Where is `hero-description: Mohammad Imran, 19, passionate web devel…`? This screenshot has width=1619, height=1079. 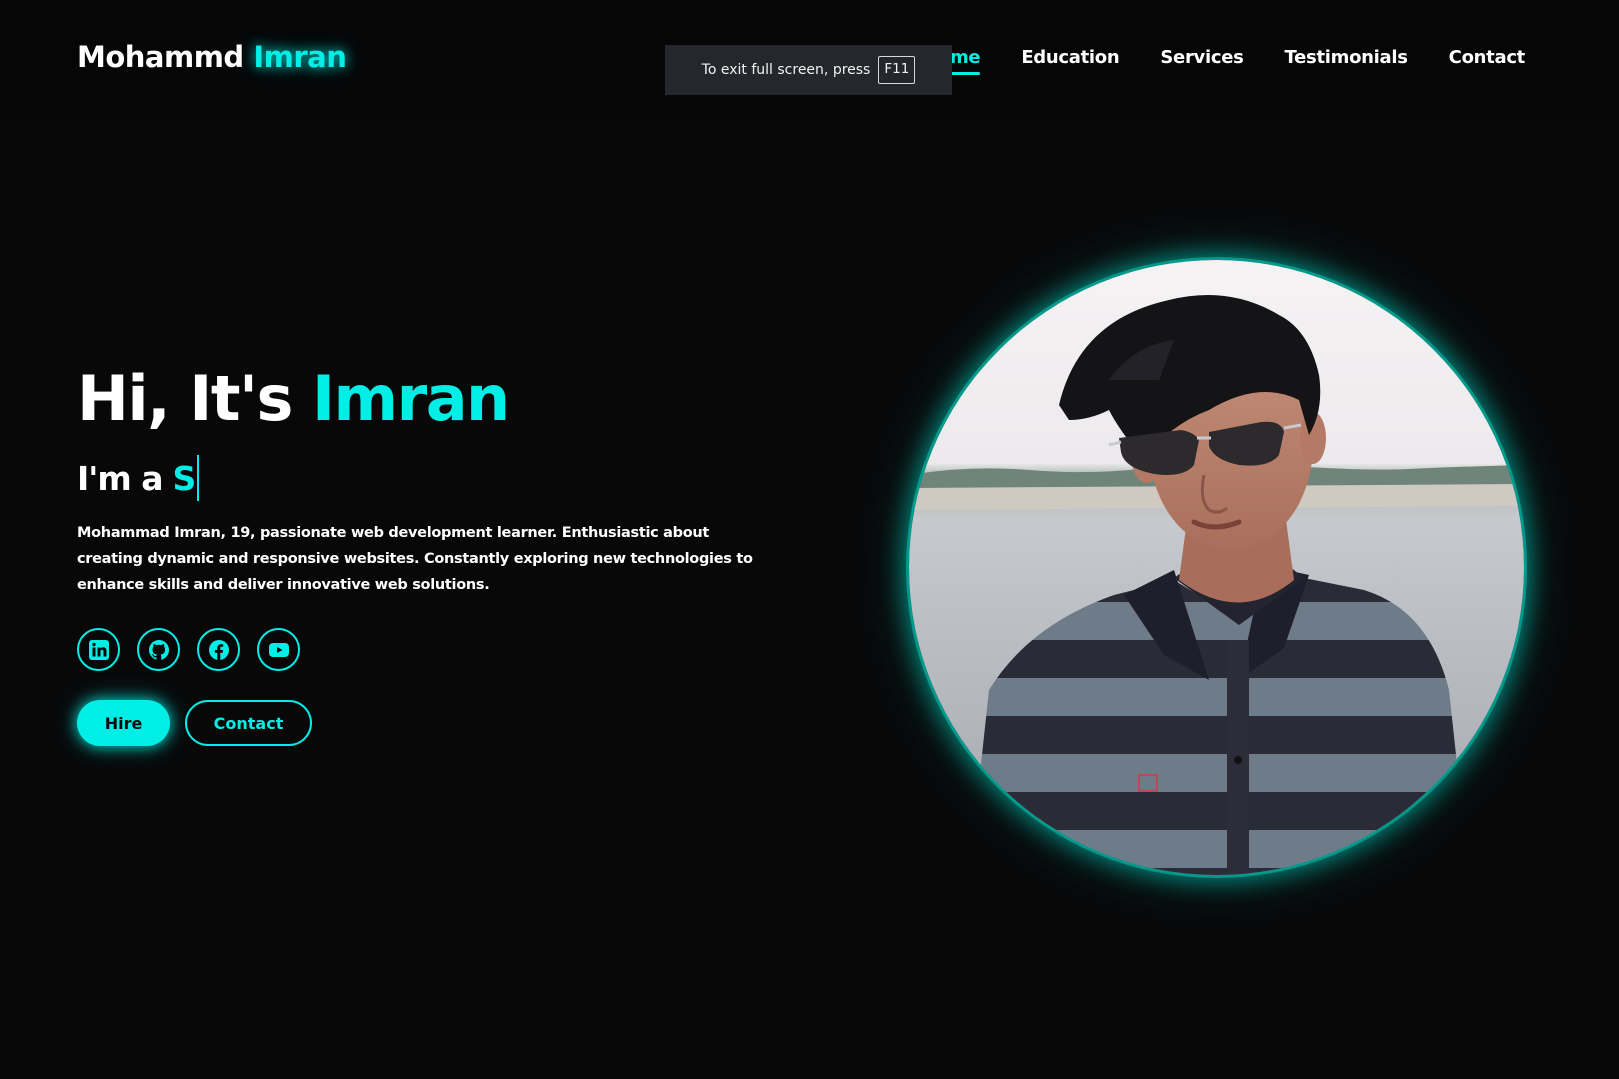
hero-description: Mohammad Imran, 19, passionate web devel… is located at coordinates (415, 559).